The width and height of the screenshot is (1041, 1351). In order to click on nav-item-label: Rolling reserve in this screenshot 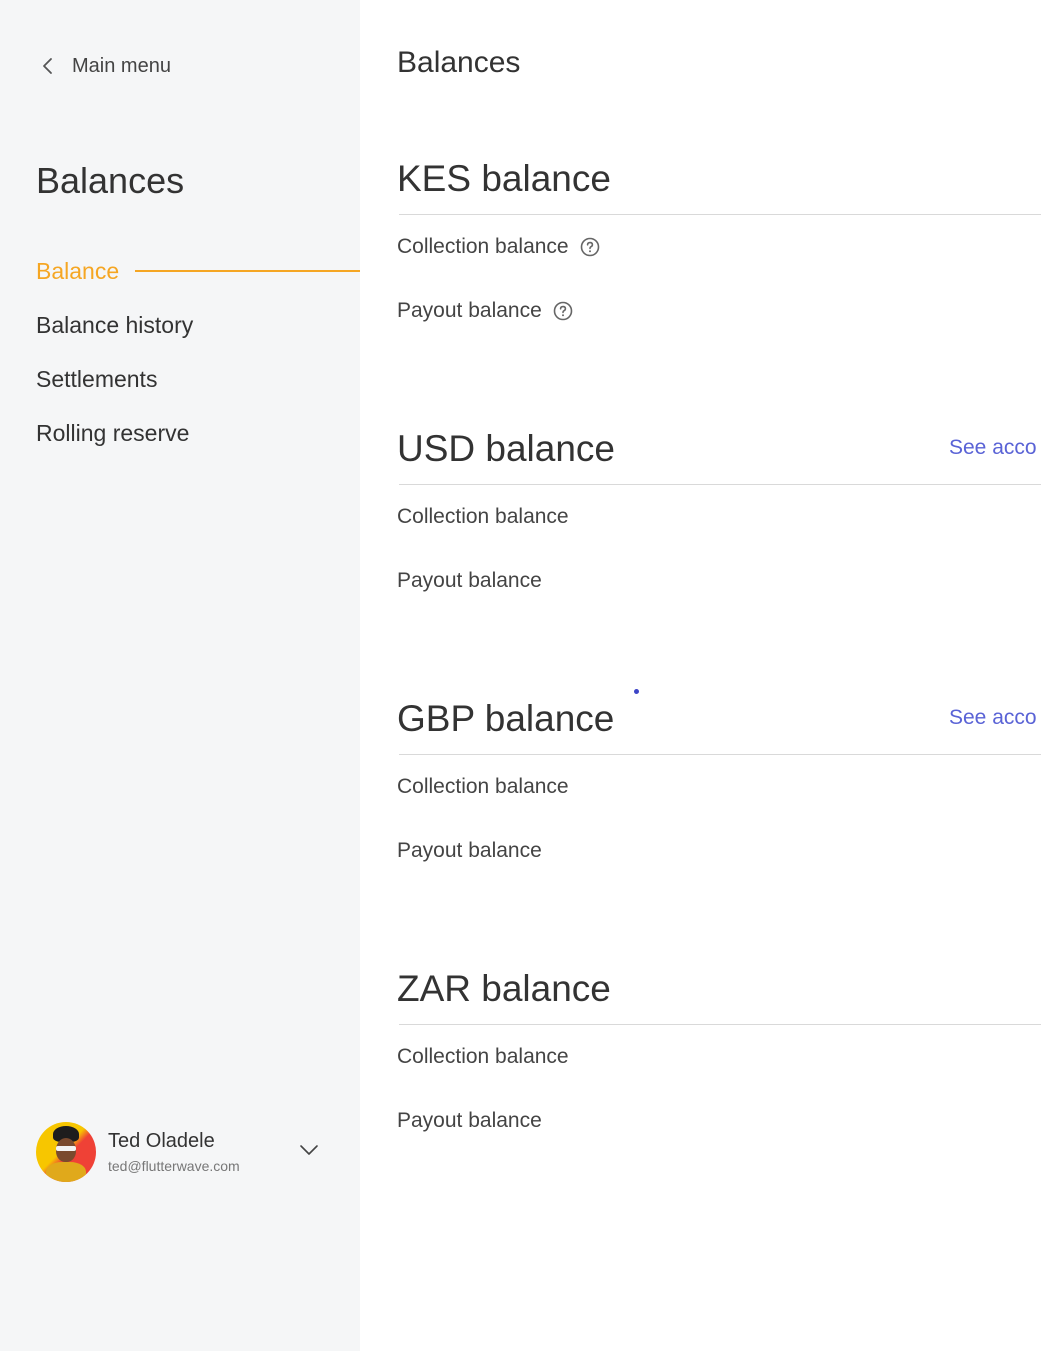, I will do `click(113, 432)`.